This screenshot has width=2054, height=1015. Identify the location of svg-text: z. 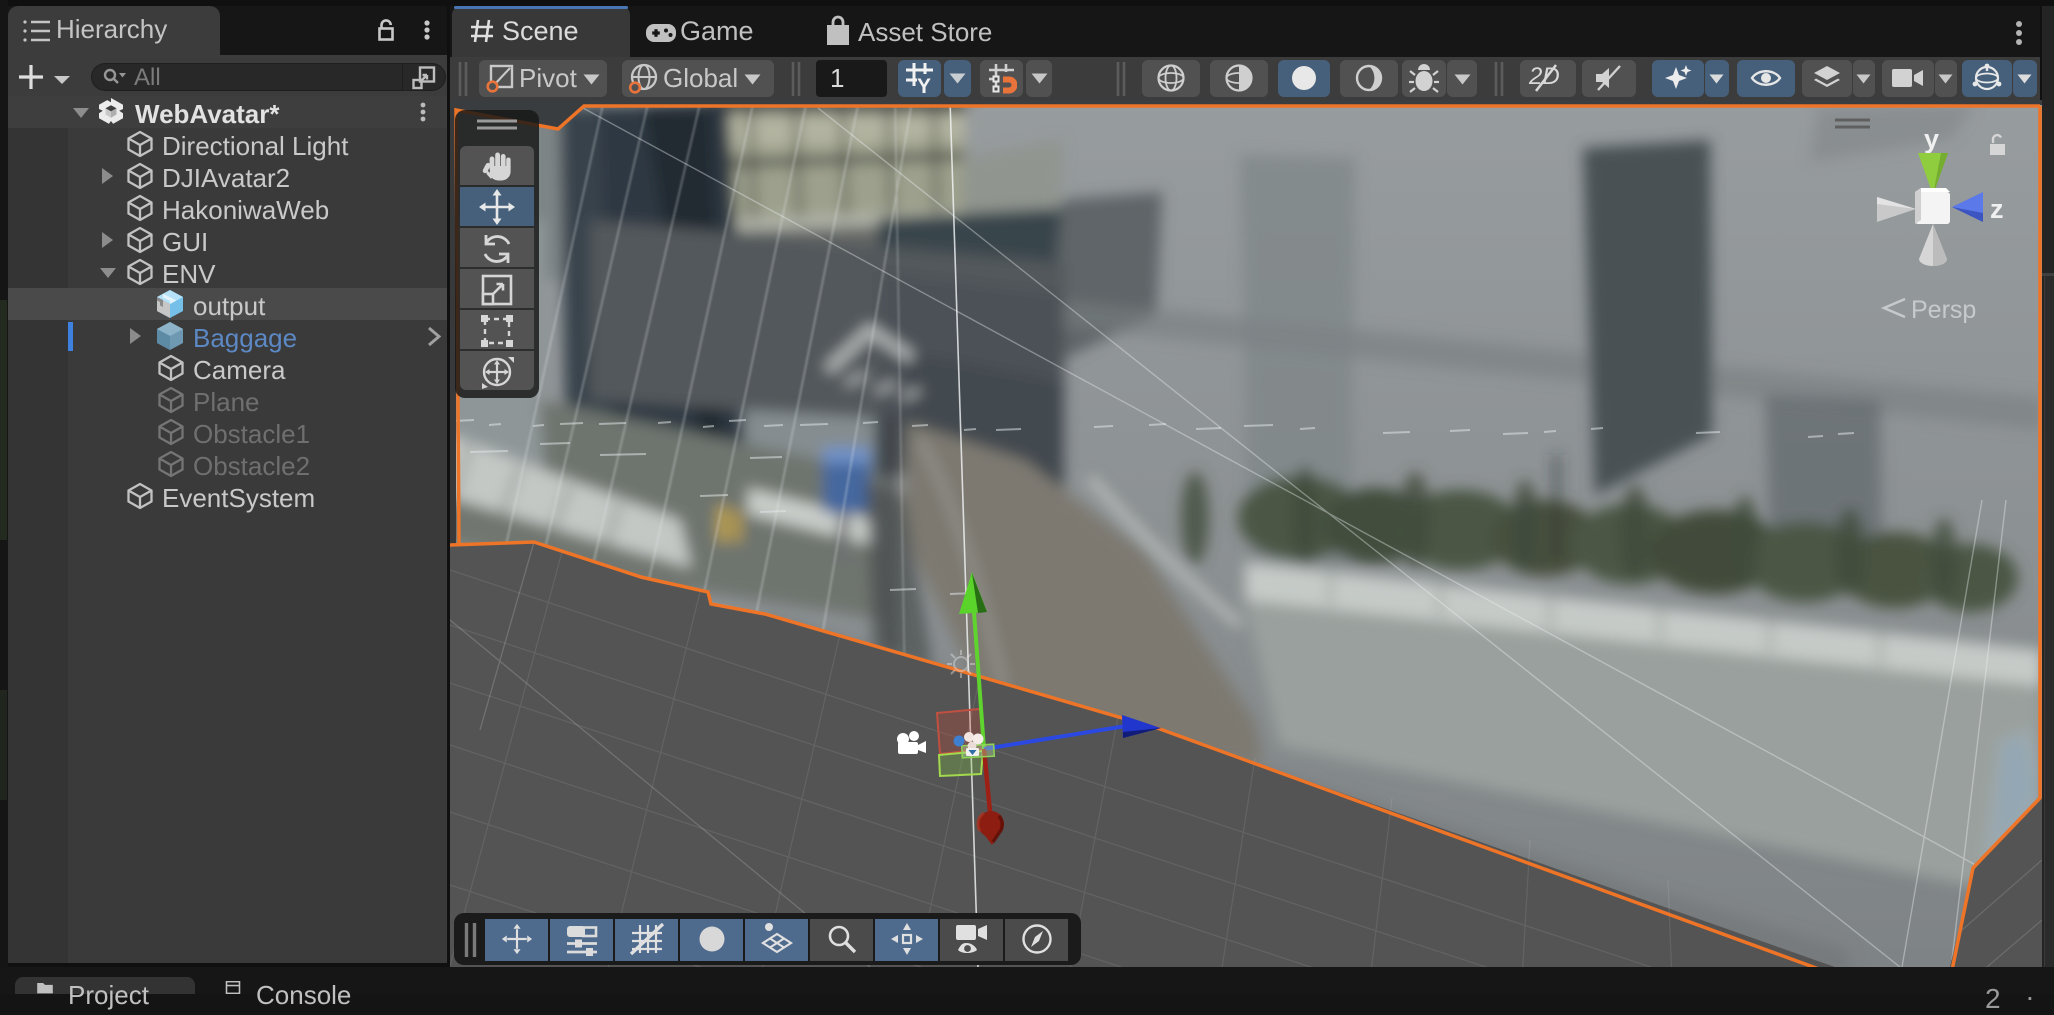
(1997, 209).